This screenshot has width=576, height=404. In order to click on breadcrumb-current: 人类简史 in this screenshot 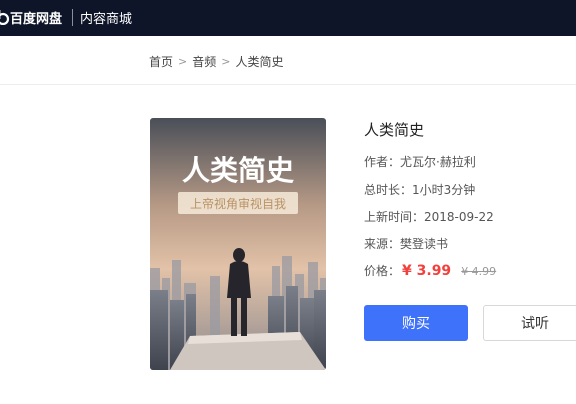, I will do `click(259, 62)`.